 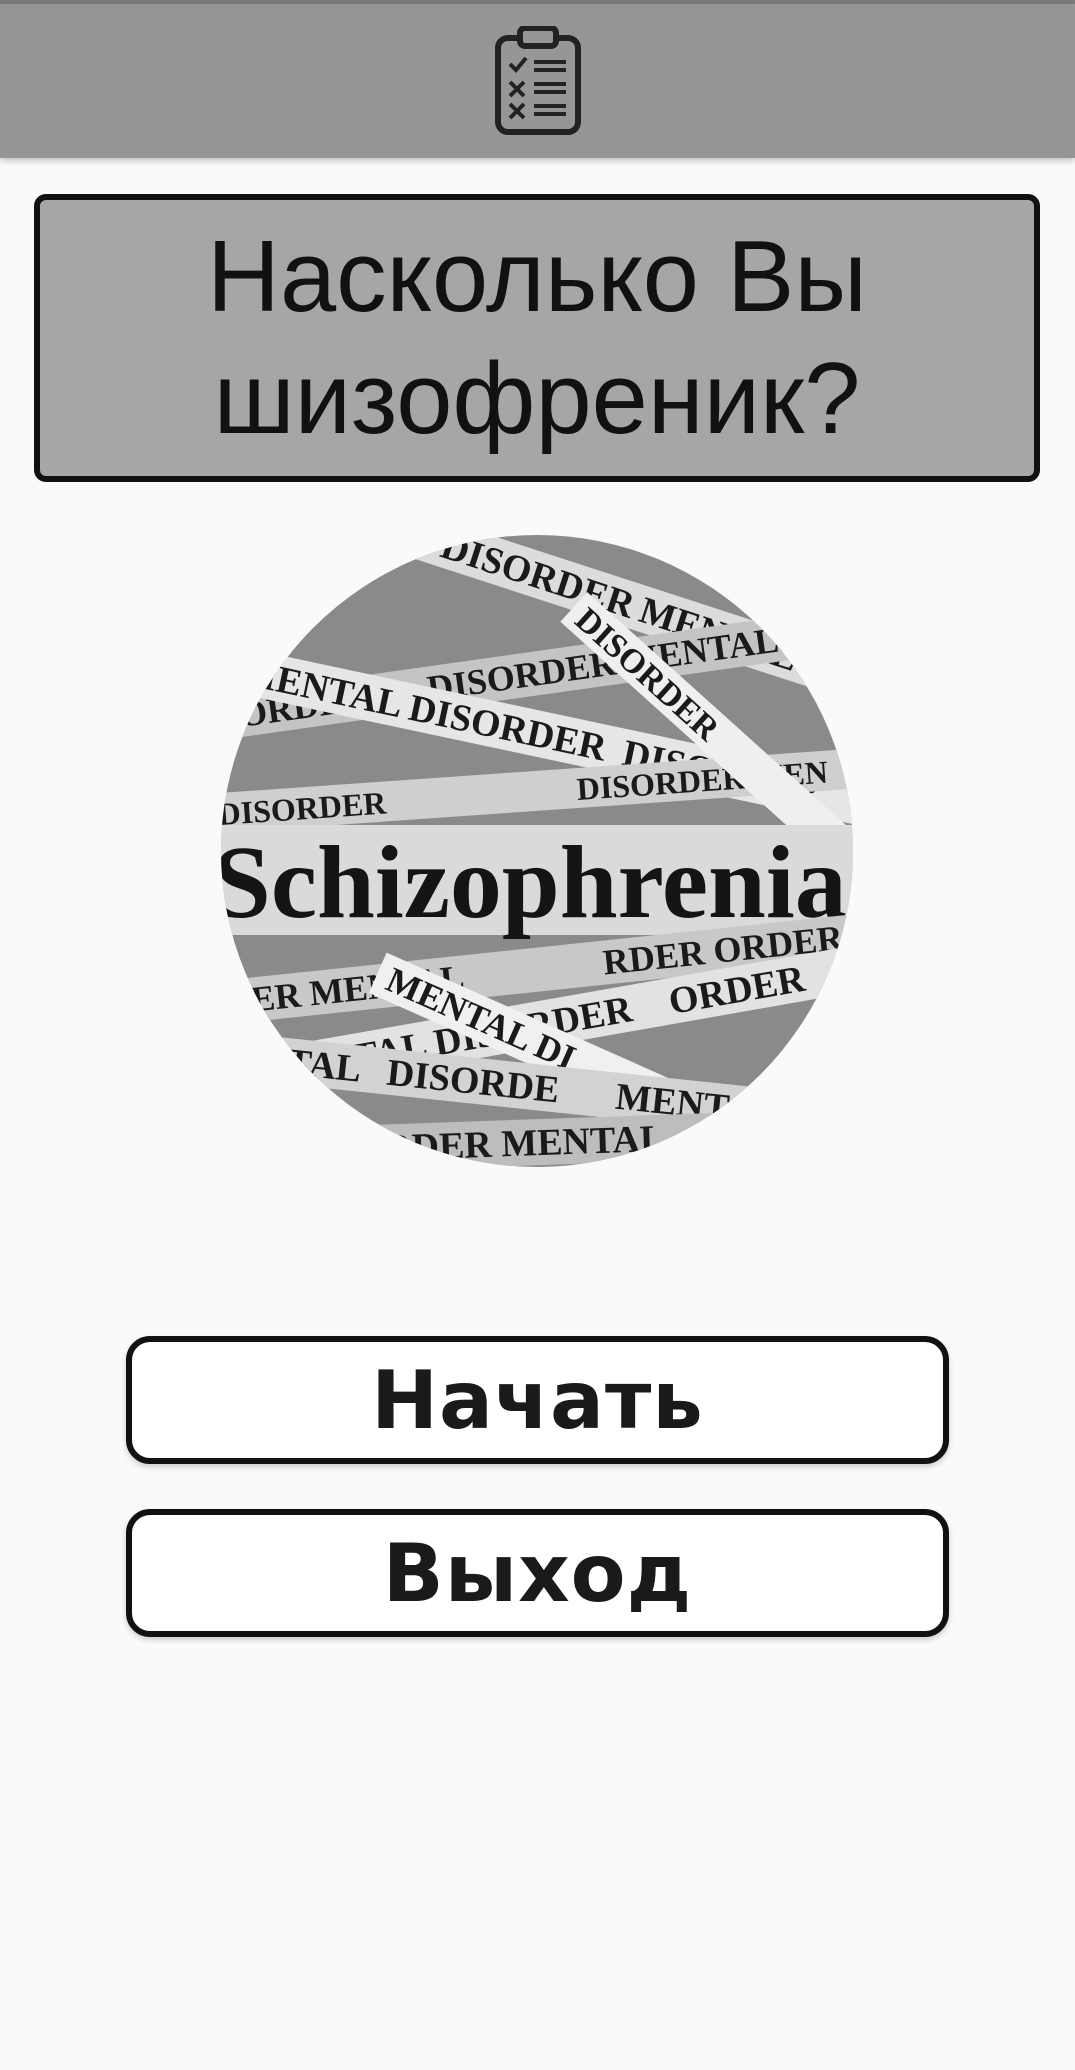 I want to click on exit-button-label: Выход, so click(x=537, y=1573).